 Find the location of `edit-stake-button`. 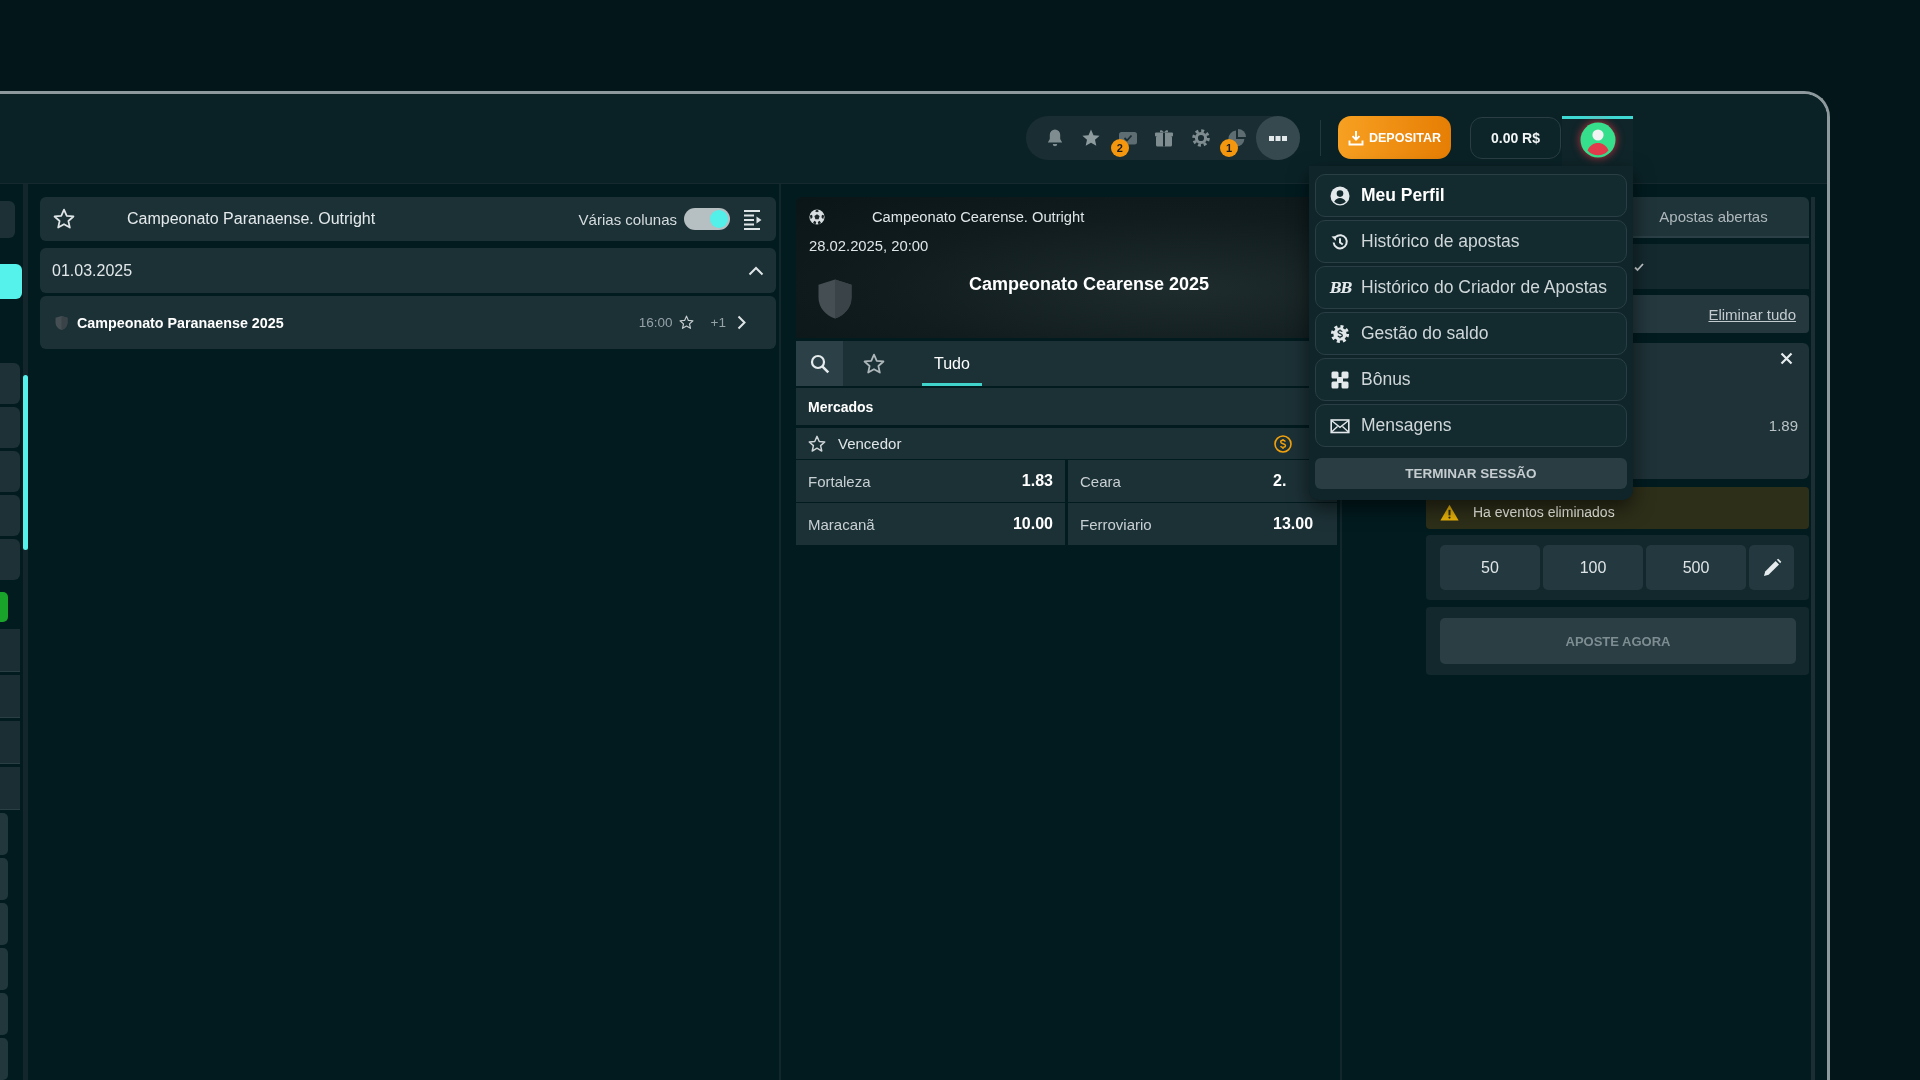

edit-stake-button is located at coordinates (1771, 567).